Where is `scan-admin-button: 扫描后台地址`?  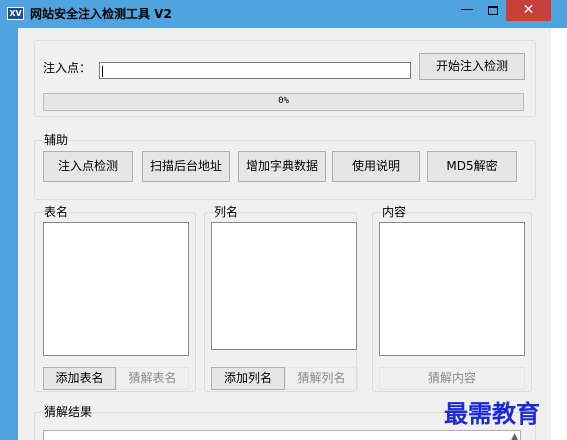 scan-admin-button: 扫描后台地址 is located at coordinates (186, 166).